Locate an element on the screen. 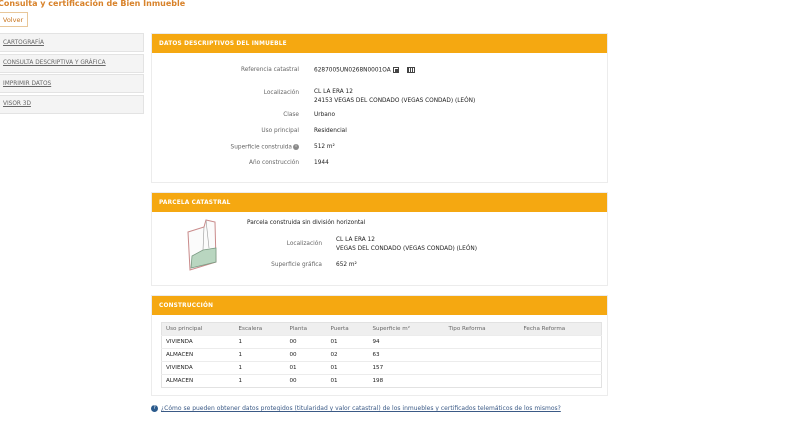 The width and height of the screenshot is (790, 440). col-planta: Planta is located at coordinates (306, 329).